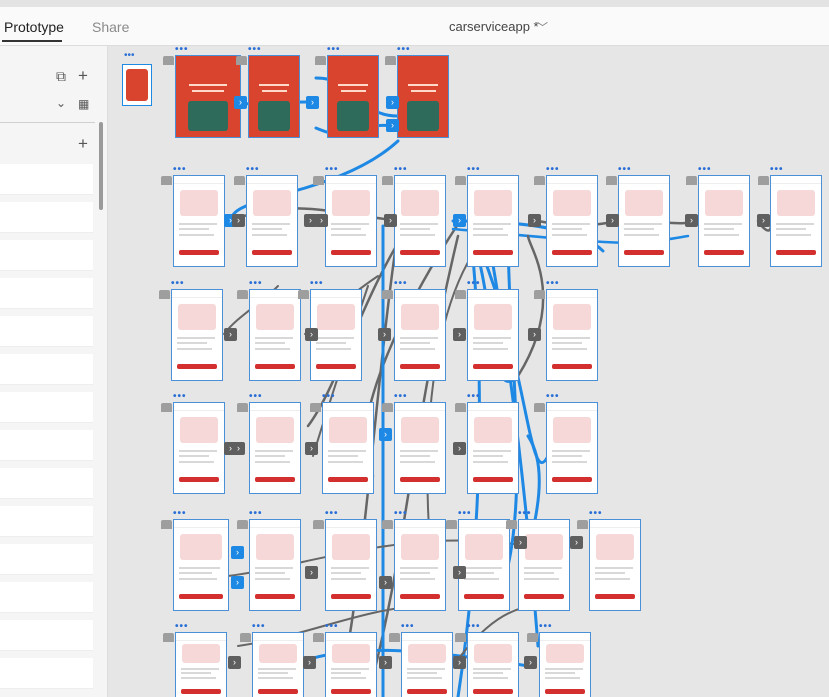 The width and height of the screenshot is (829, 697). Describe the element at coordinates (530, 306) in the screenshot. I see `prototype-wire` at that location.